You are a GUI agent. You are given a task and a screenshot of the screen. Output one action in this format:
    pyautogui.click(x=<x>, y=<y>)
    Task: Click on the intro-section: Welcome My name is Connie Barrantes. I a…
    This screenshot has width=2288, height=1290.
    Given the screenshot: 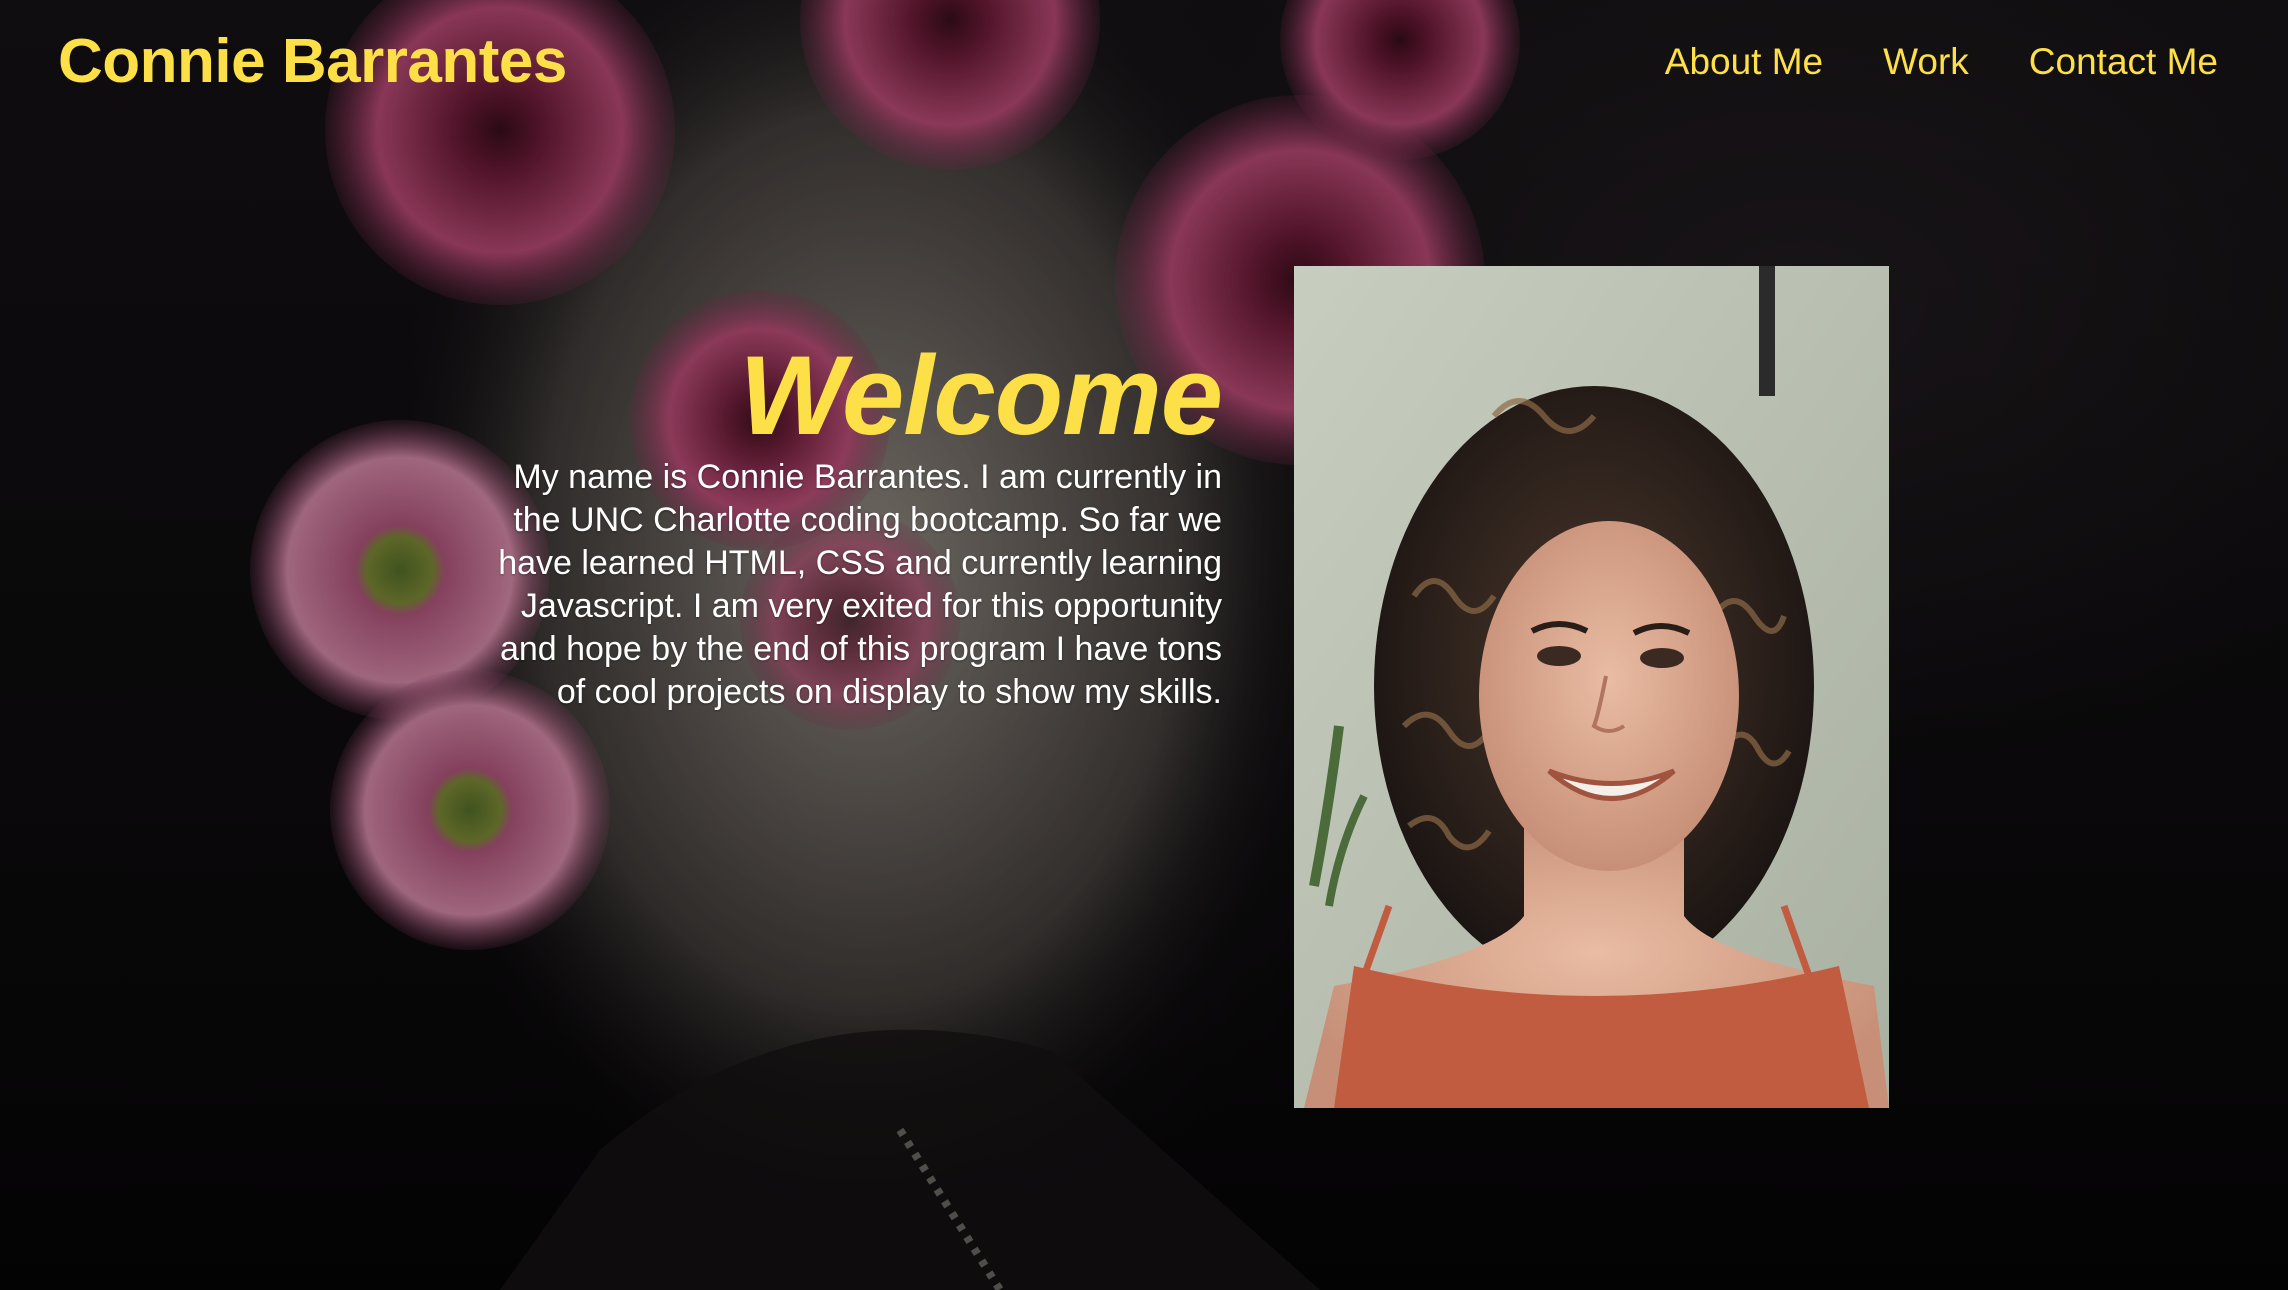 What is the action you would take?
    pyautogui.click(x=851, y=523)
    